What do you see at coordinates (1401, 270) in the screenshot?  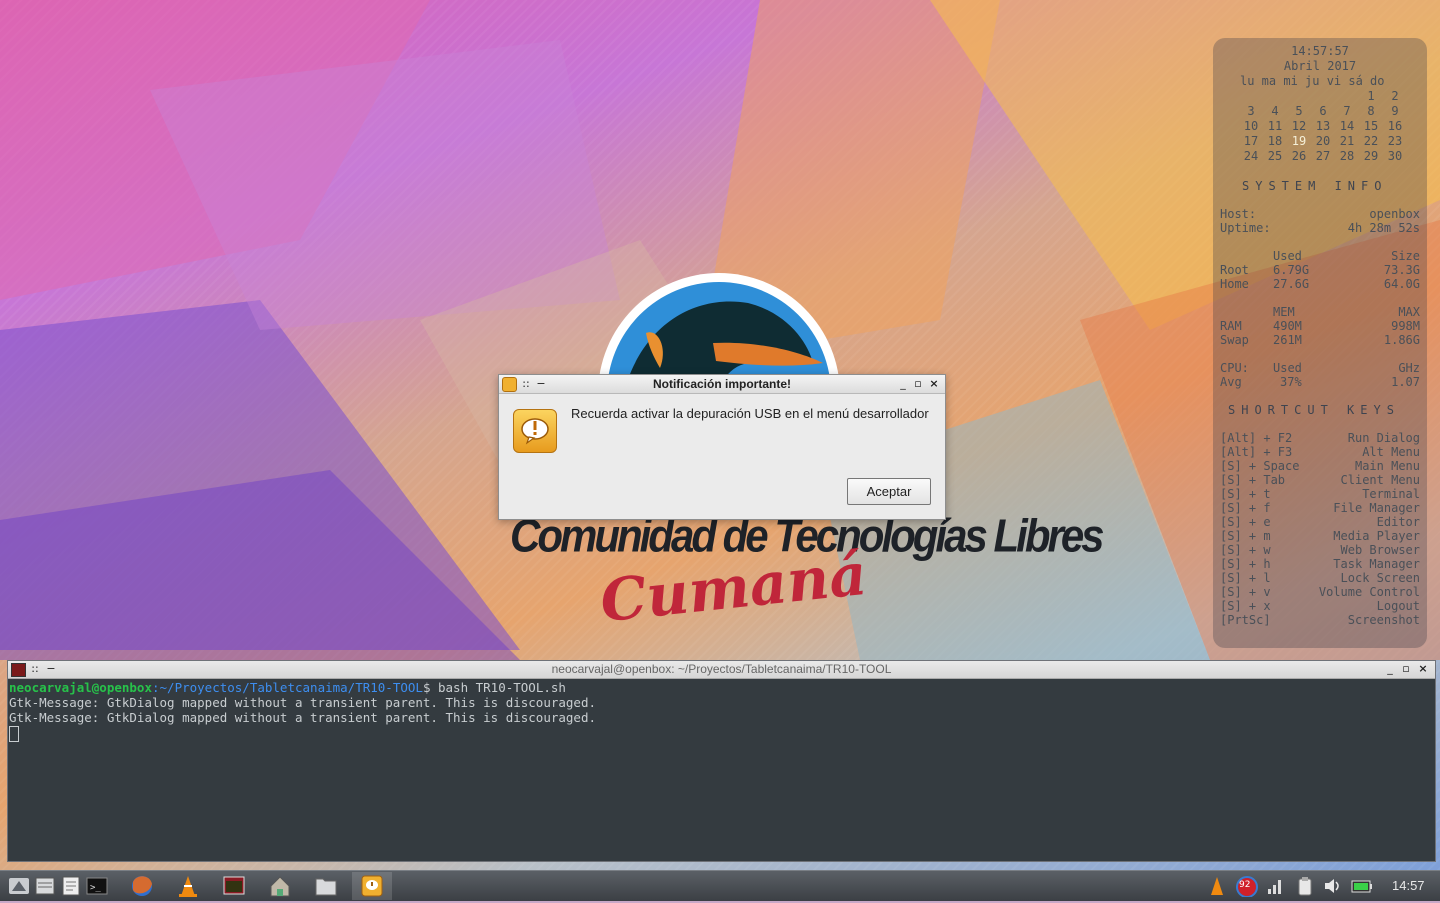 I see `root-size: 73.3G` at bounding box center [1401, 270].